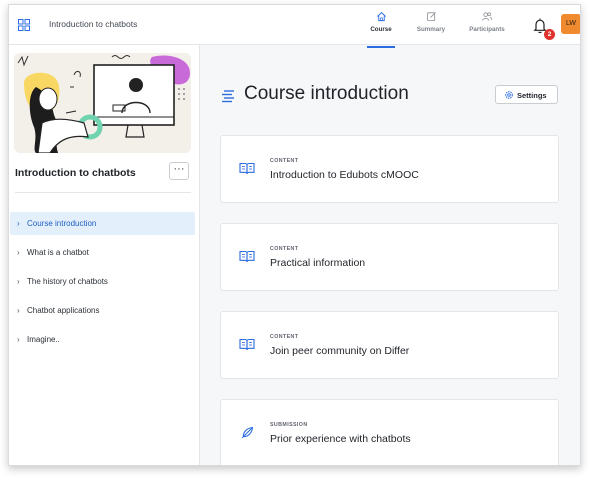 The image size is (590, 480). What do you see at coordinates (294, 26) in the screenshot?
I see `top-bar: Introduction to chatbots Course Summary` at bounding box center [294, 26].